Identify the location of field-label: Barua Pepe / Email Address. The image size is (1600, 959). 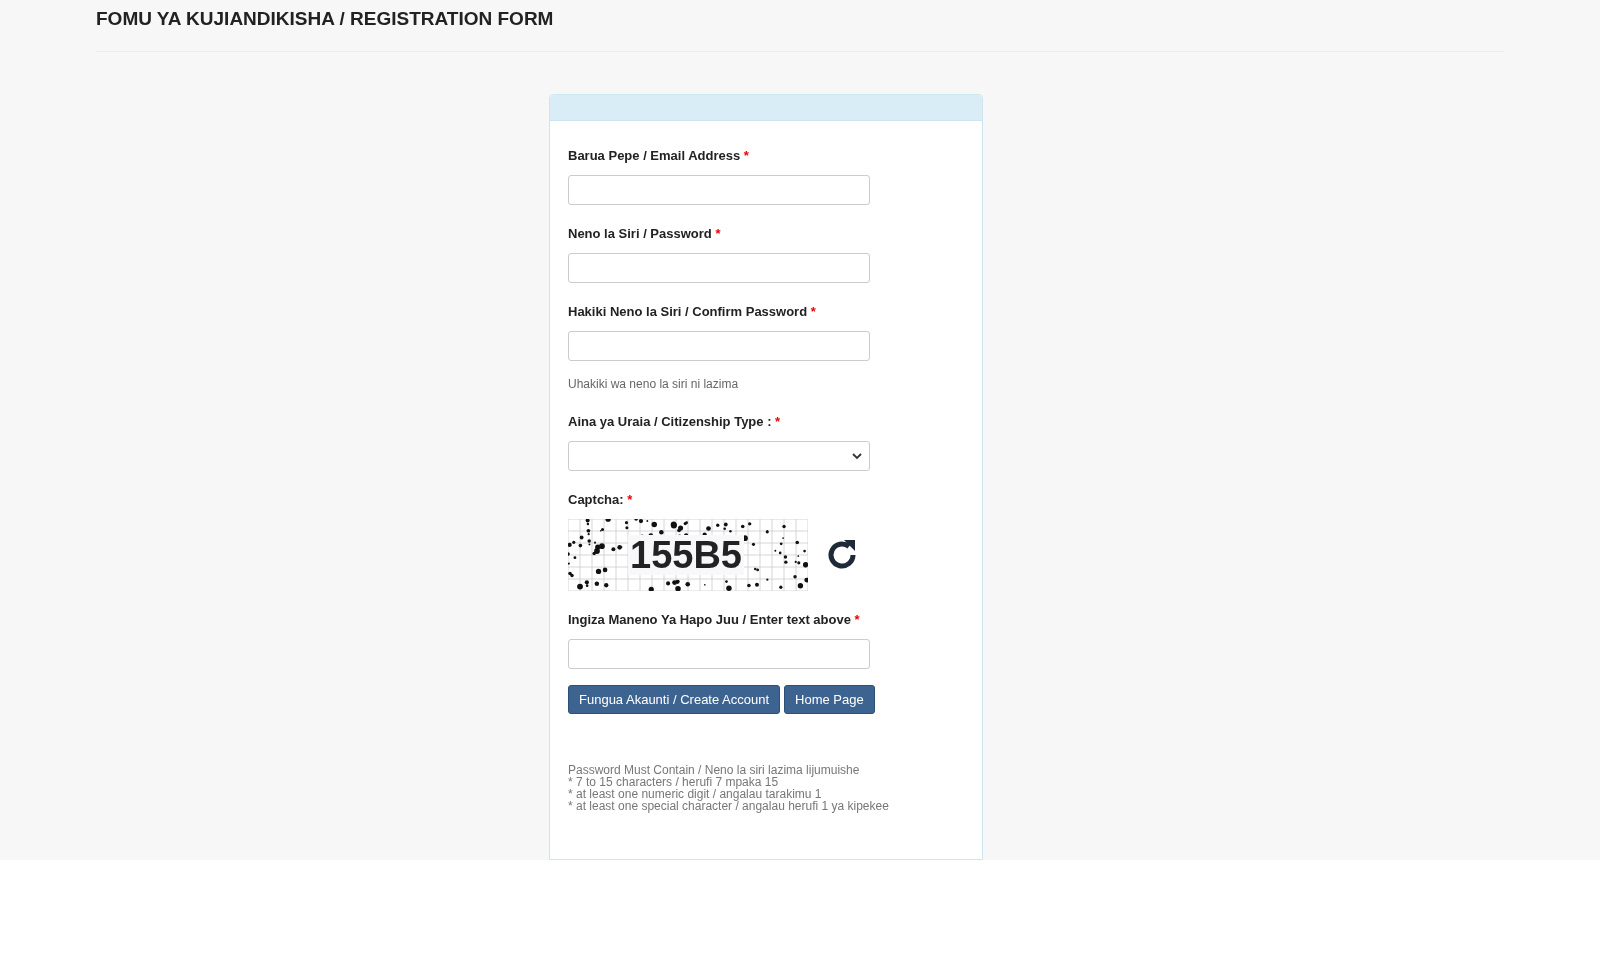
(654, 155).